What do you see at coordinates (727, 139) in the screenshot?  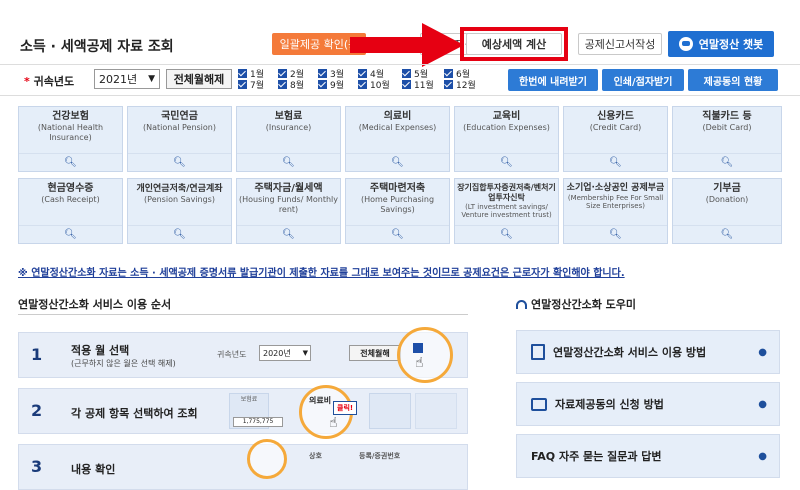 I see `category-debit-card: 직불카드 등 (Debit Card) 🔍︎` at bounding box center [727, 139].